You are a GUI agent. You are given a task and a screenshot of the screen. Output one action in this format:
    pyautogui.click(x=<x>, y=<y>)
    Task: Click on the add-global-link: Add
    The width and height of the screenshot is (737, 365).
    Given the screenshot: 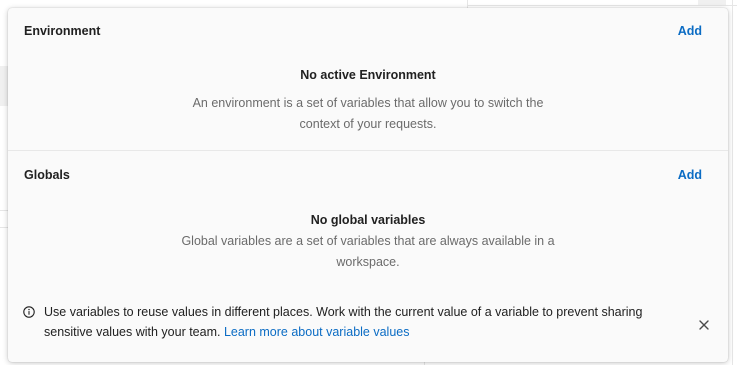 What is the action you would take?
    pyautogui.click(x=690, y=175)
    